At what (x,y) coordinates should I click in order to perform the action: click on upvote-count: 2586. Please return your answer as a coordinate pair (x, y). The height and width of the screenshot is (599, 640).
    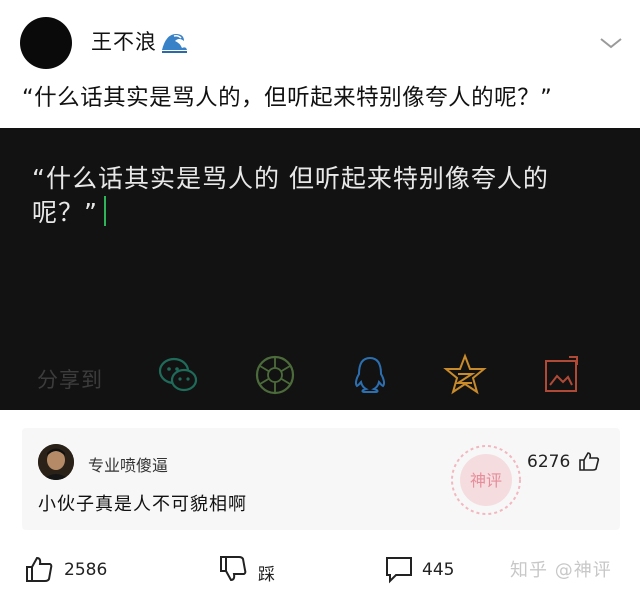
    Looking at the image, I should click on (86, 570).